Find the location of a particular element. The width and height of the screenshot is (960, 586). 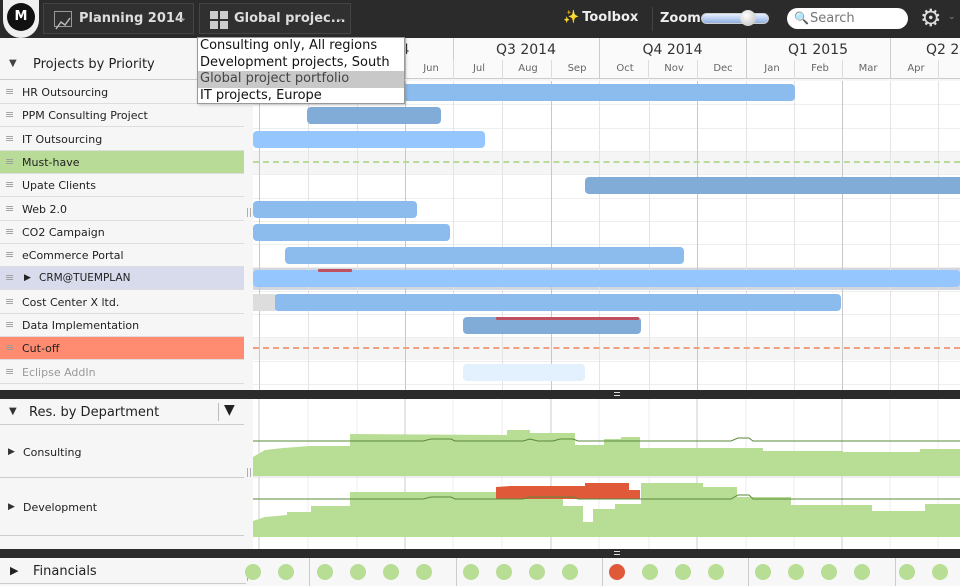

search-box: 🔍 is located at coordinates (847, 18).